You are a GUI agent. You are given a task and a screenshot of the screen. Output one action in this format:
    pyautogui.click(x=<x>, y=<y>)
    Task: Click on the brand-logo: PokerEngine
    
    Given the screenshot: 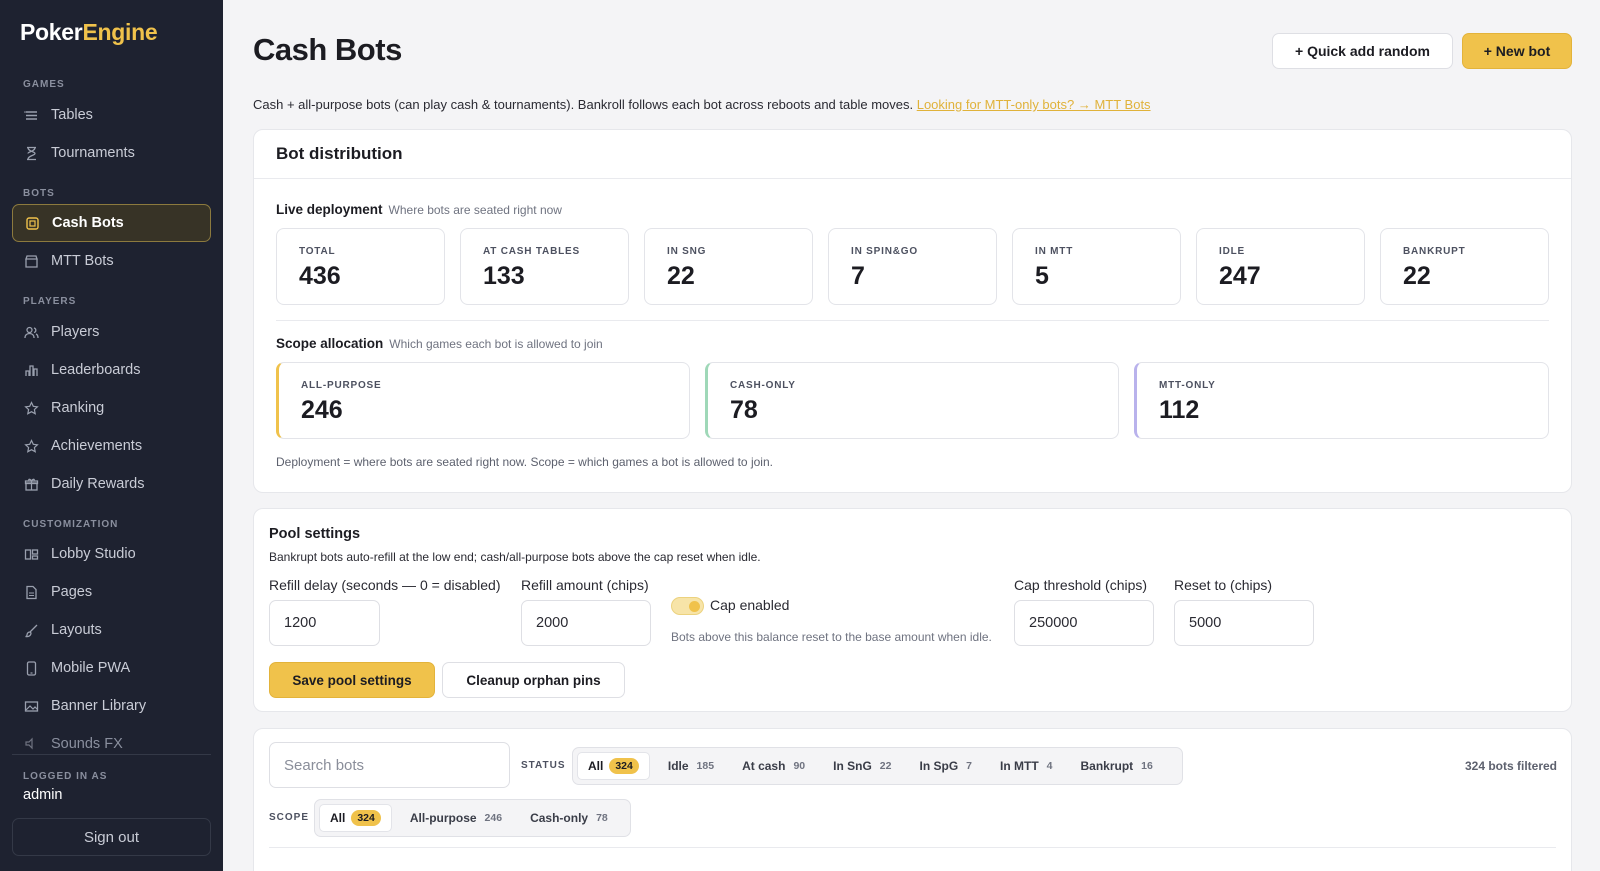 What is the action you would take?
    pyautogui.click(x=89, y=32)
    